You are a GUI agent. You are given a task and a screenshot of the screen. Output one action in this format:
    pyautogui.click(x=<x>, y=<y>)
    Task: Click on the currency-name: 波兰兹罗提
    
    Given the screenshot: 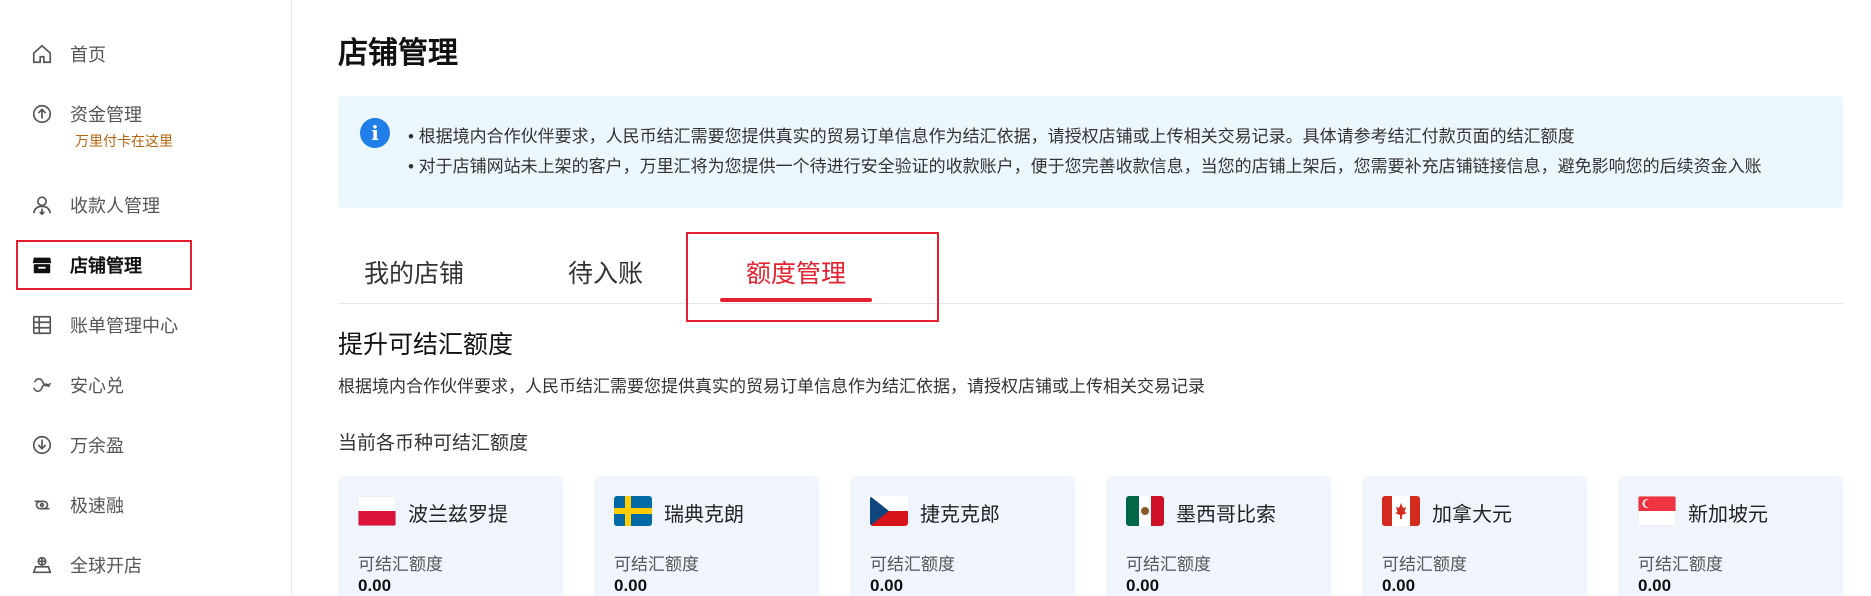 What is the action you would take?
    pyautogui.click(x=458, y=515)
    